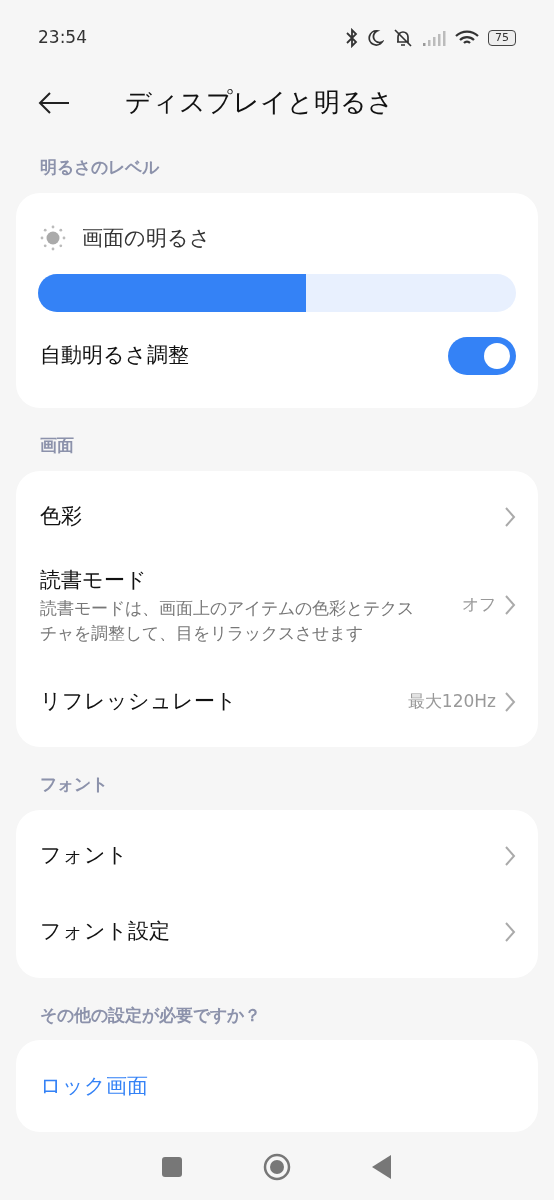 The height and width of the screenshot is (1200, 554). What do you see at coordinates (277, 1166) in the screenshot?
I see `home-button` at bounding box center [277, 1166].